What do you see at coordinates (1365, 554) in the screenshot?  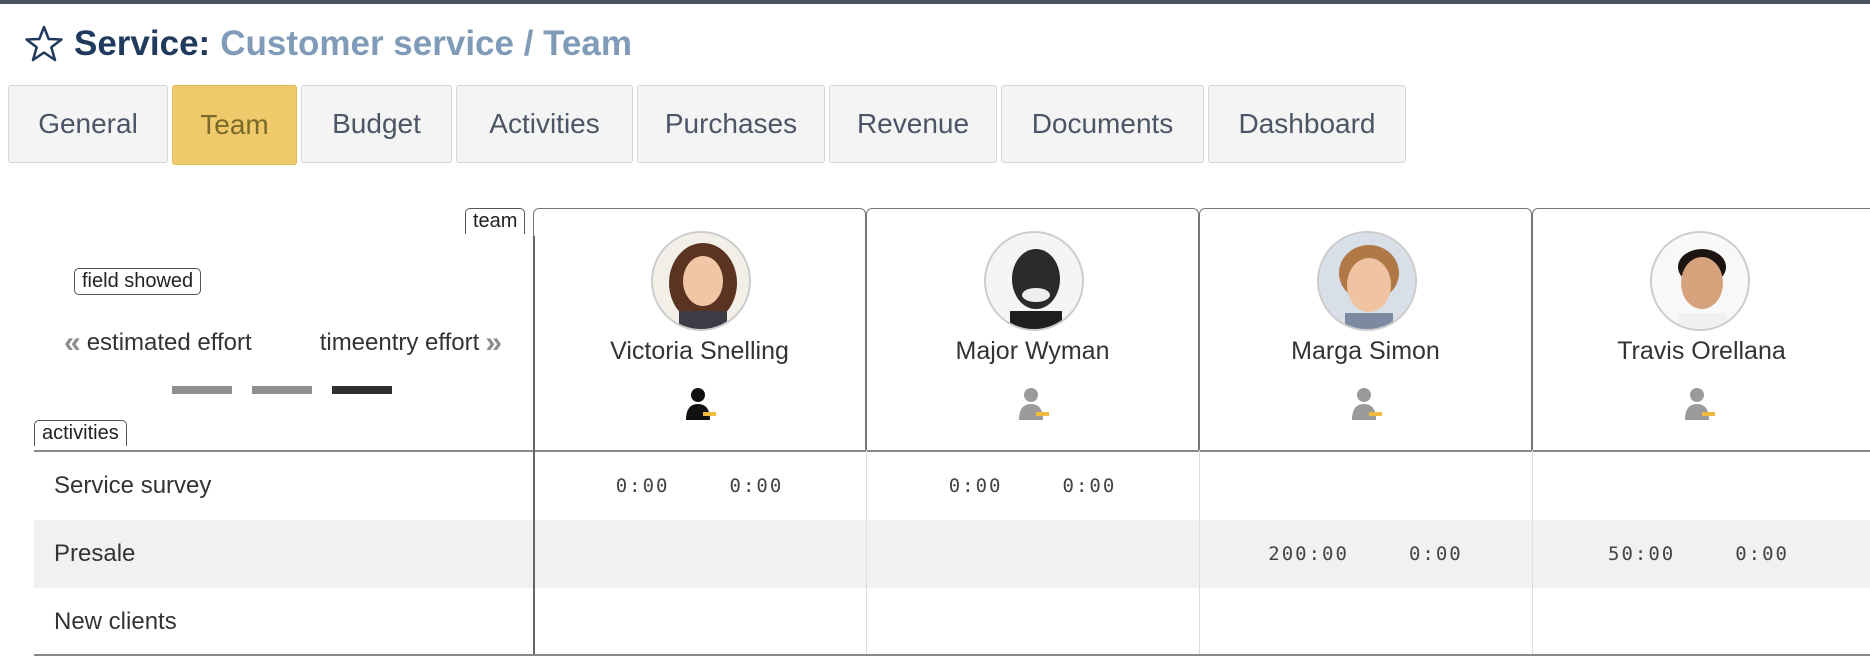 I see `effort-cell: 200:00 0:00` at bounding box center [1365, 554].